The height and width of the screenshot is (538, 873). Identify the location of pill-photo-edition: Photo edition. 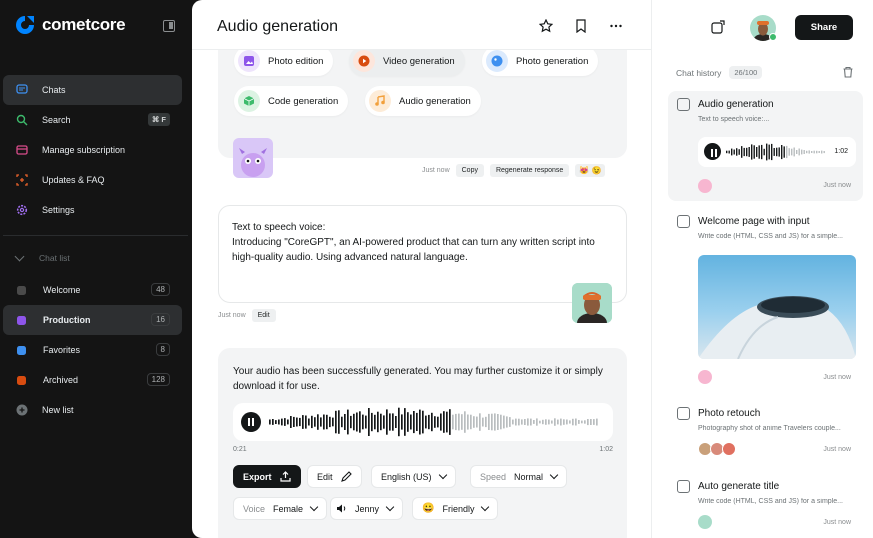
(284, 63).